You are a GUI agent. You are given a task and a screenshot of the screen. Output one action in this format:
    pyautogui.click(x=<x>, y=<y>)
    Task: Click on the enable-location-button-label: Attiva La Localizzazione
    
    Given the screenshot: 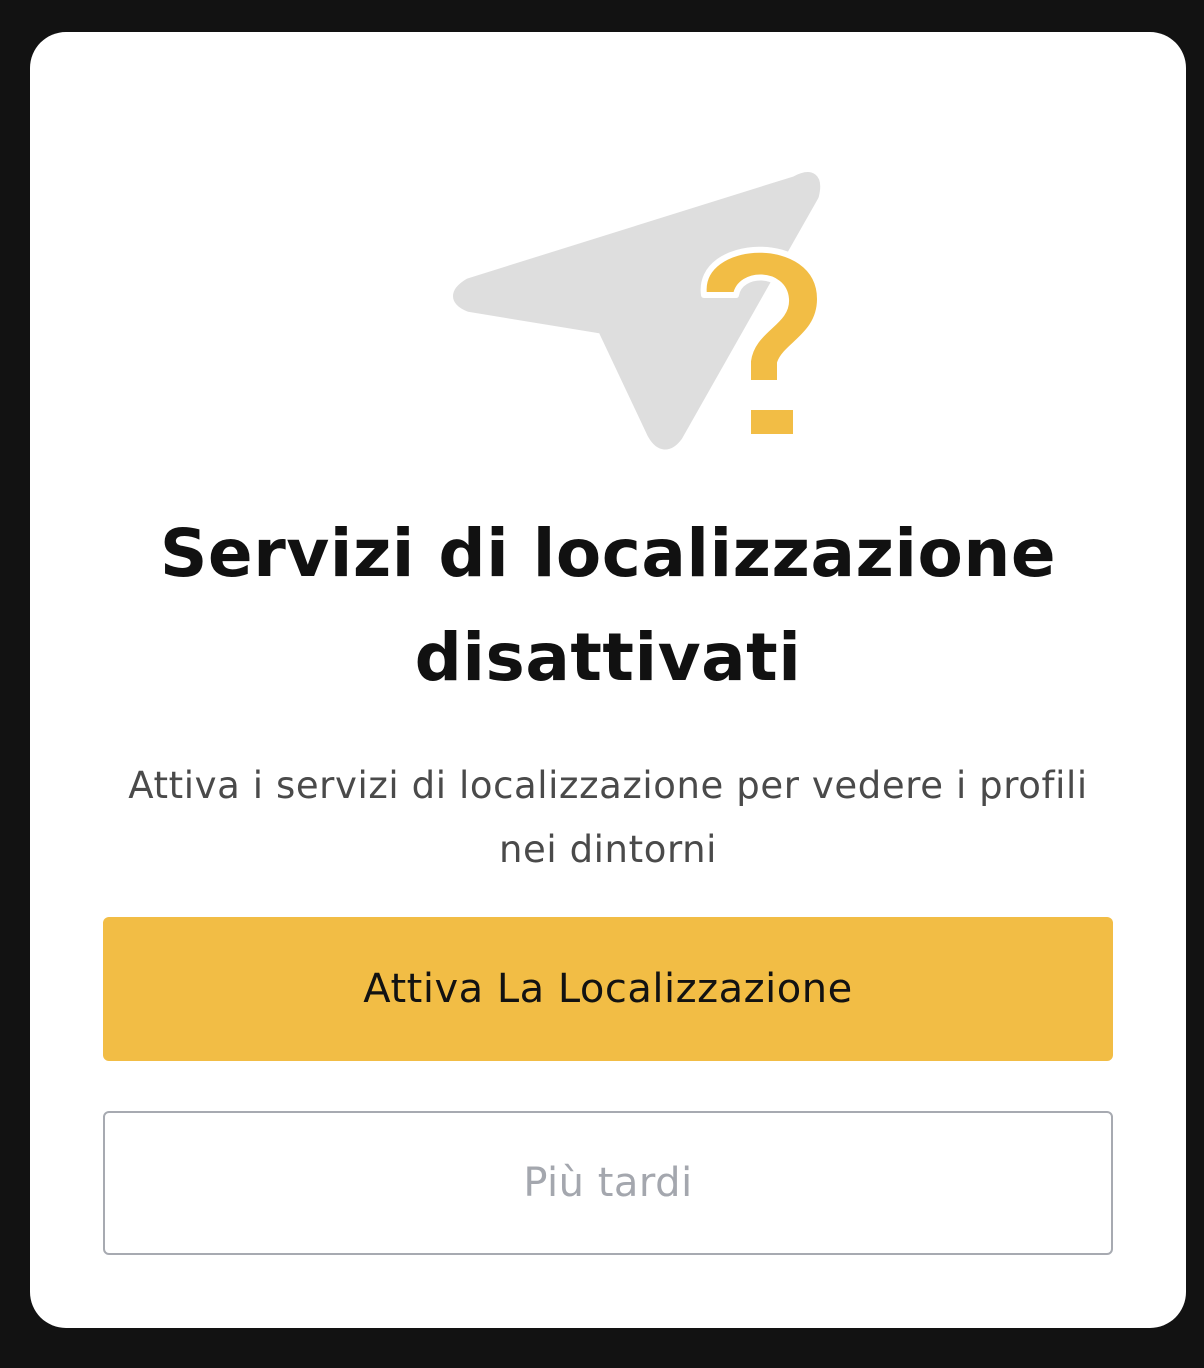 What is the action you would take?
    pyautogui.click(x=608, y=989)
    